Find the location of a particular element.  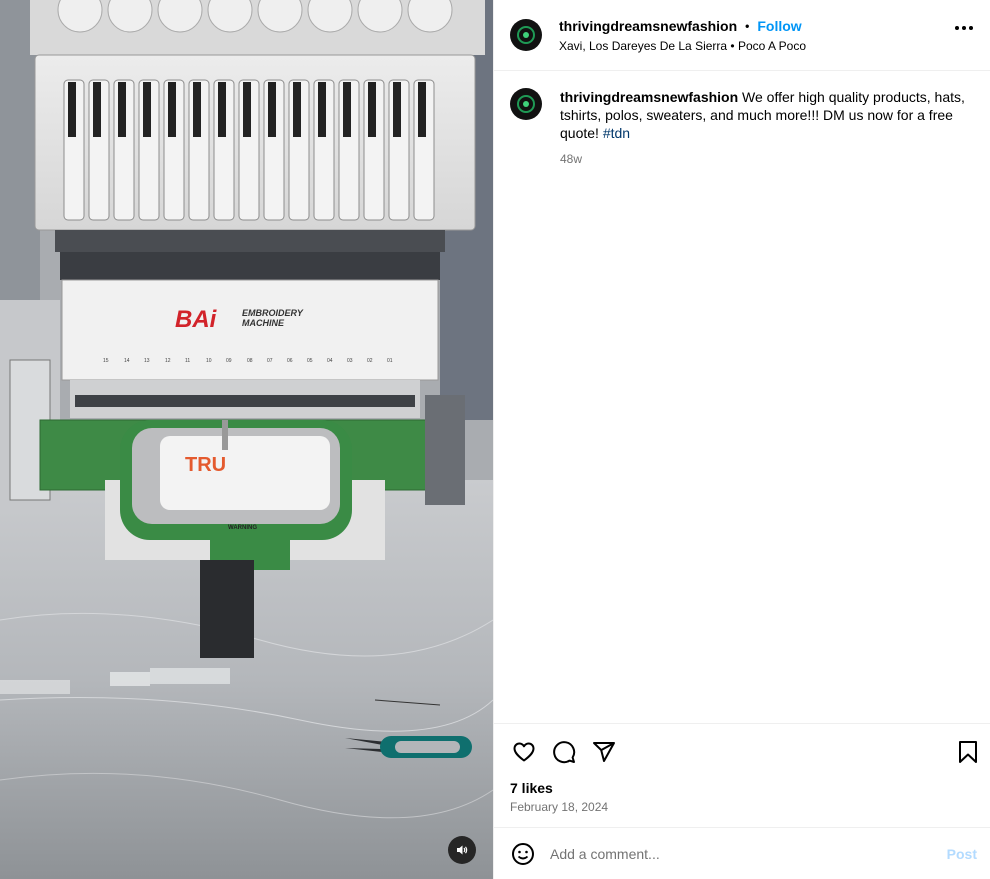

emoji-button is located at coordinates (523, 854).